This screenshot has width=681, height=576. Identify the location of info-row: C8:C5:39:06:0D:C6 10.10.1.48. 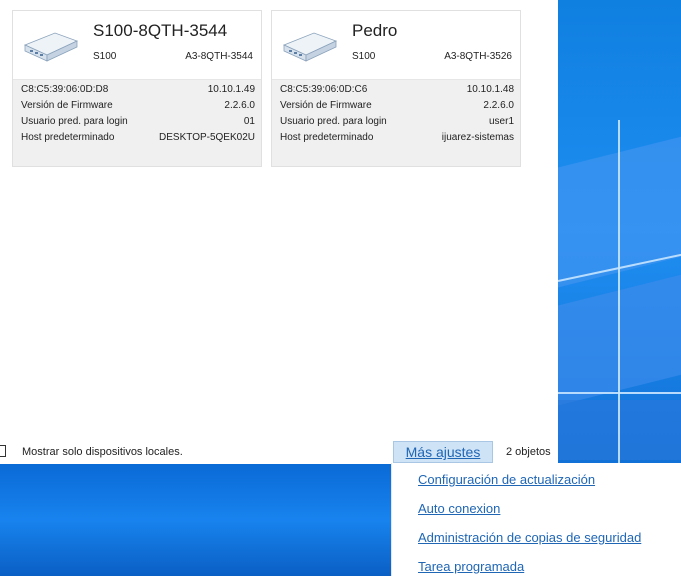
(397, 92).